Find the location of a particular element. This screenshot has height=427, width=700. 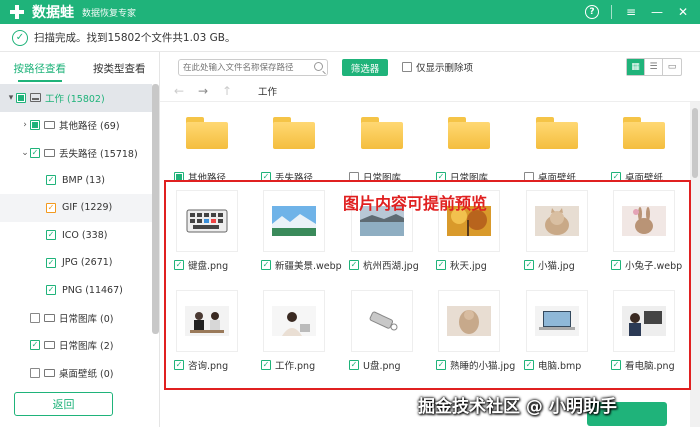

folder-item: ✓ 桌面壁纸 is located at coordinates (643, 146).